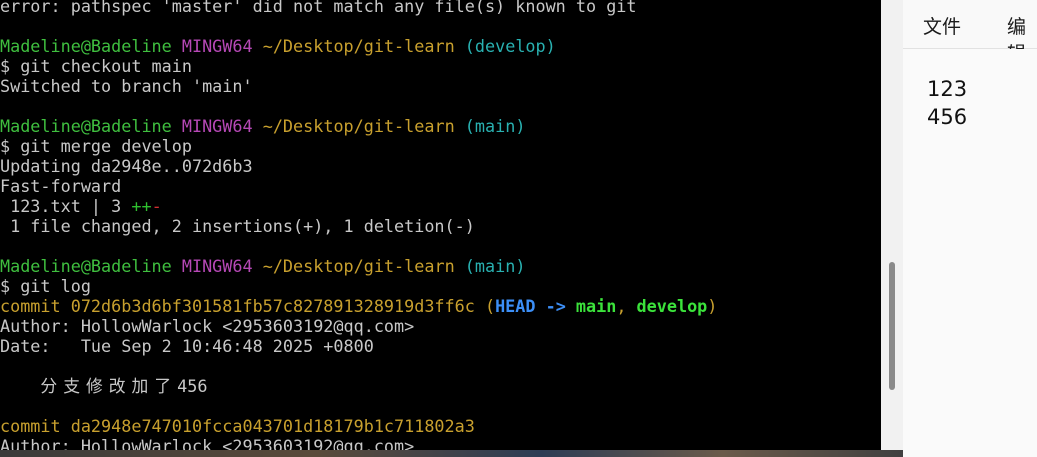  I want to click on scrollbar-thumb, so click(892, 326).